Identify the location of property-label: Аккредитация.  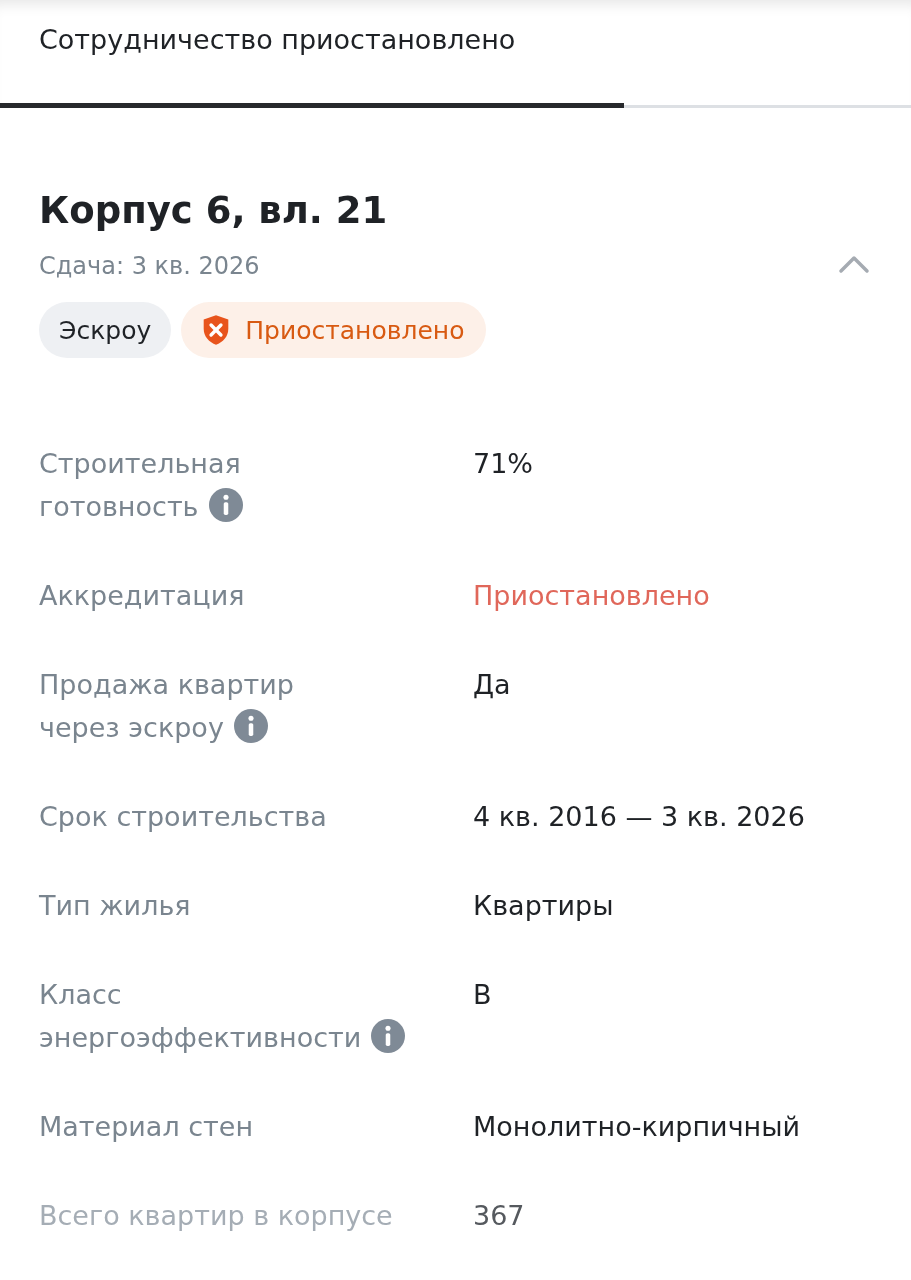
(142, 596).